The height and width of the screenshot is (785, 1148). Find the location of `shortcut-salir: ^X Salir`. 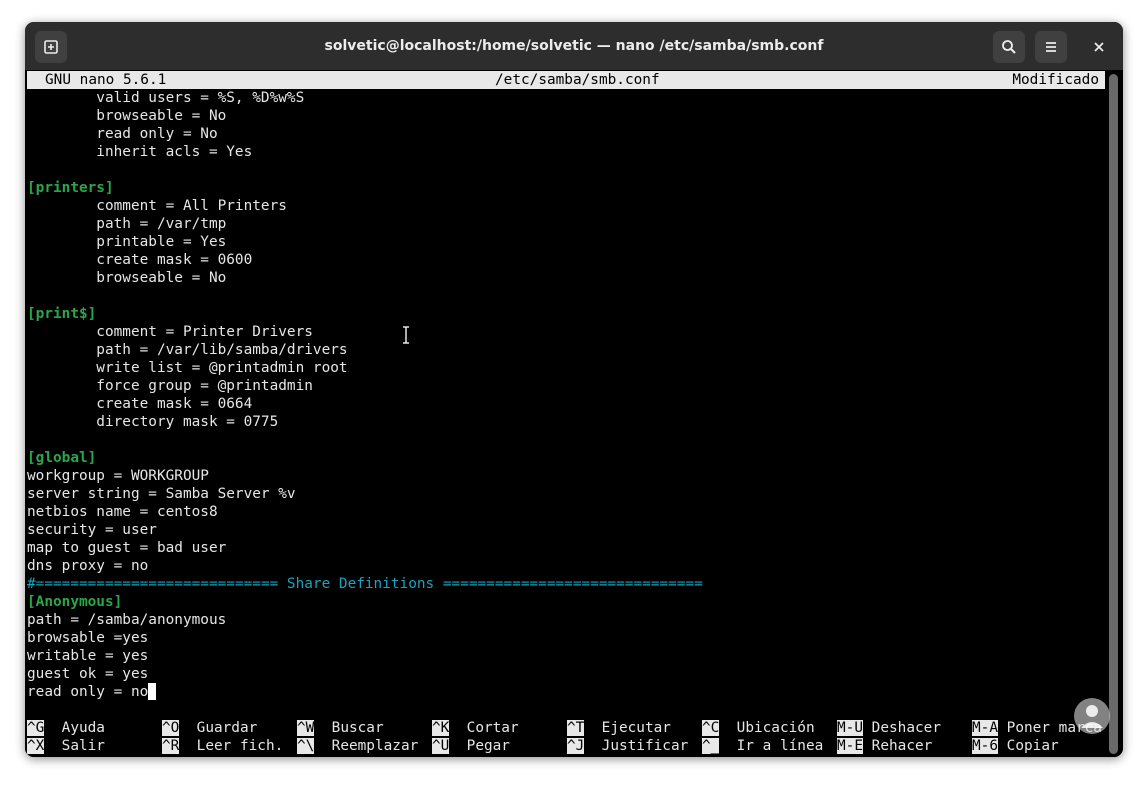

shortcut-salir: ^X Salir is located at coordinates (66, 746).